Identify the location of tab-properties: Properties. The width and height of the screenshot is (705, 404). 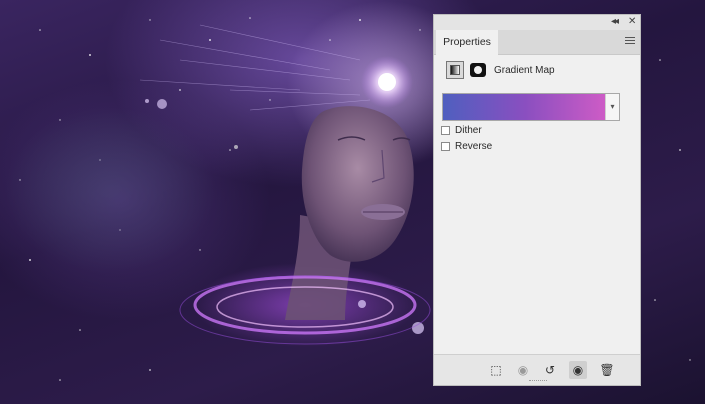
(467, 42).